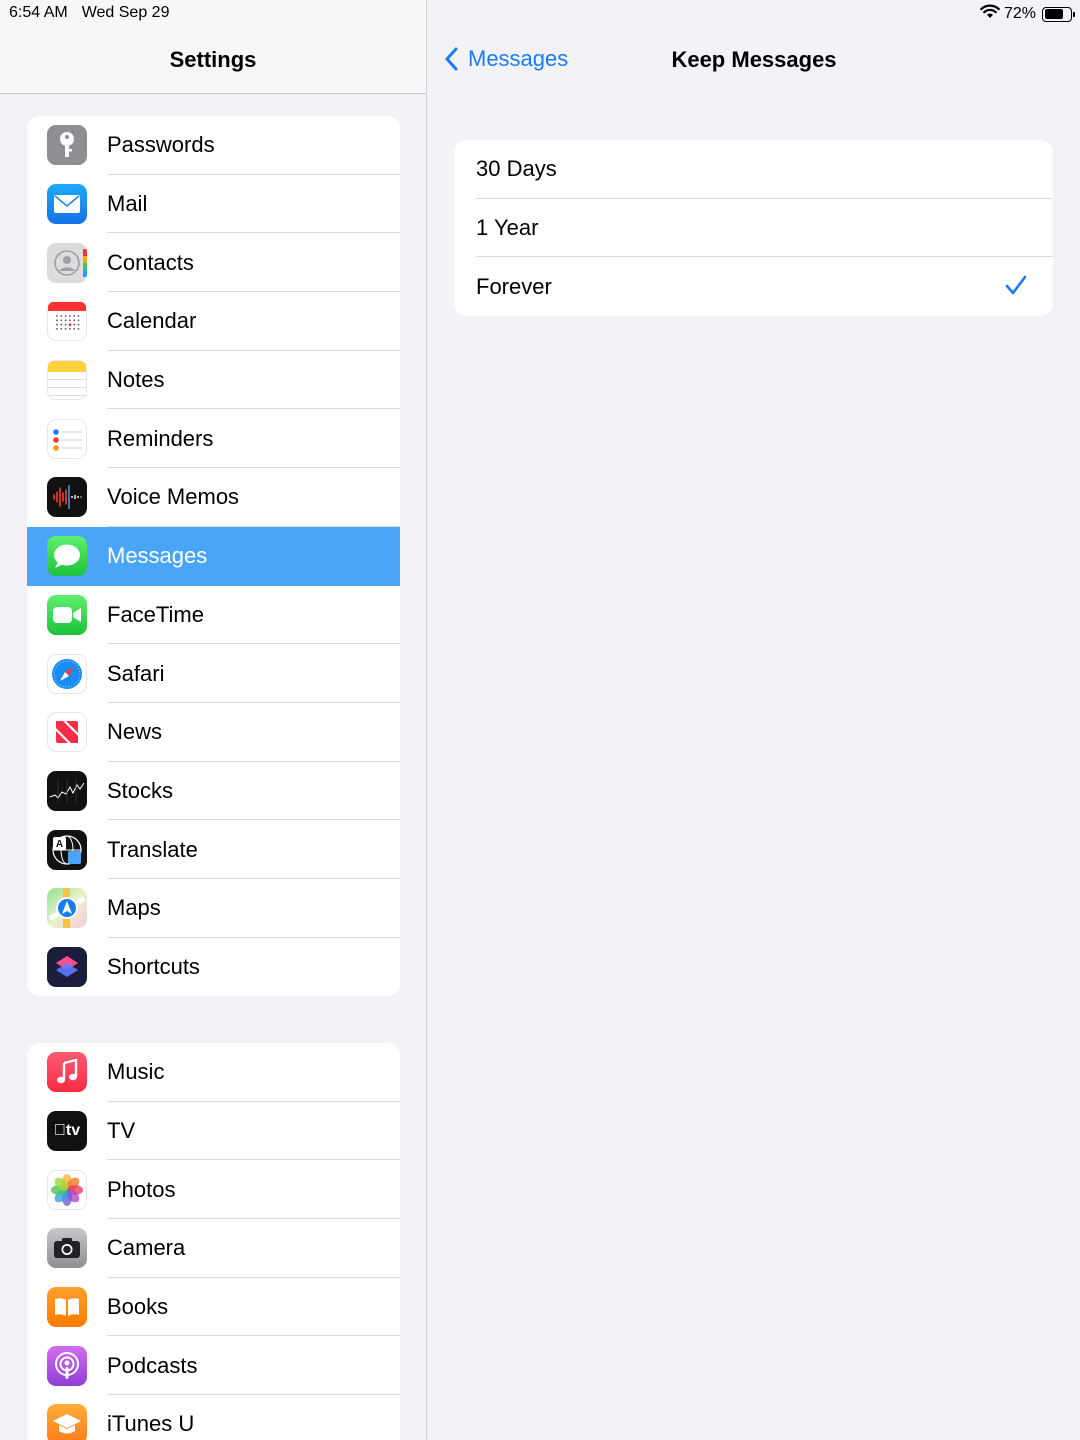 Image resolution: width=1080 pixels, height=1440 pixels. Describe the element at coordinates (1016, 288) in the screenshot. I see `checkmark-icon` at that location.